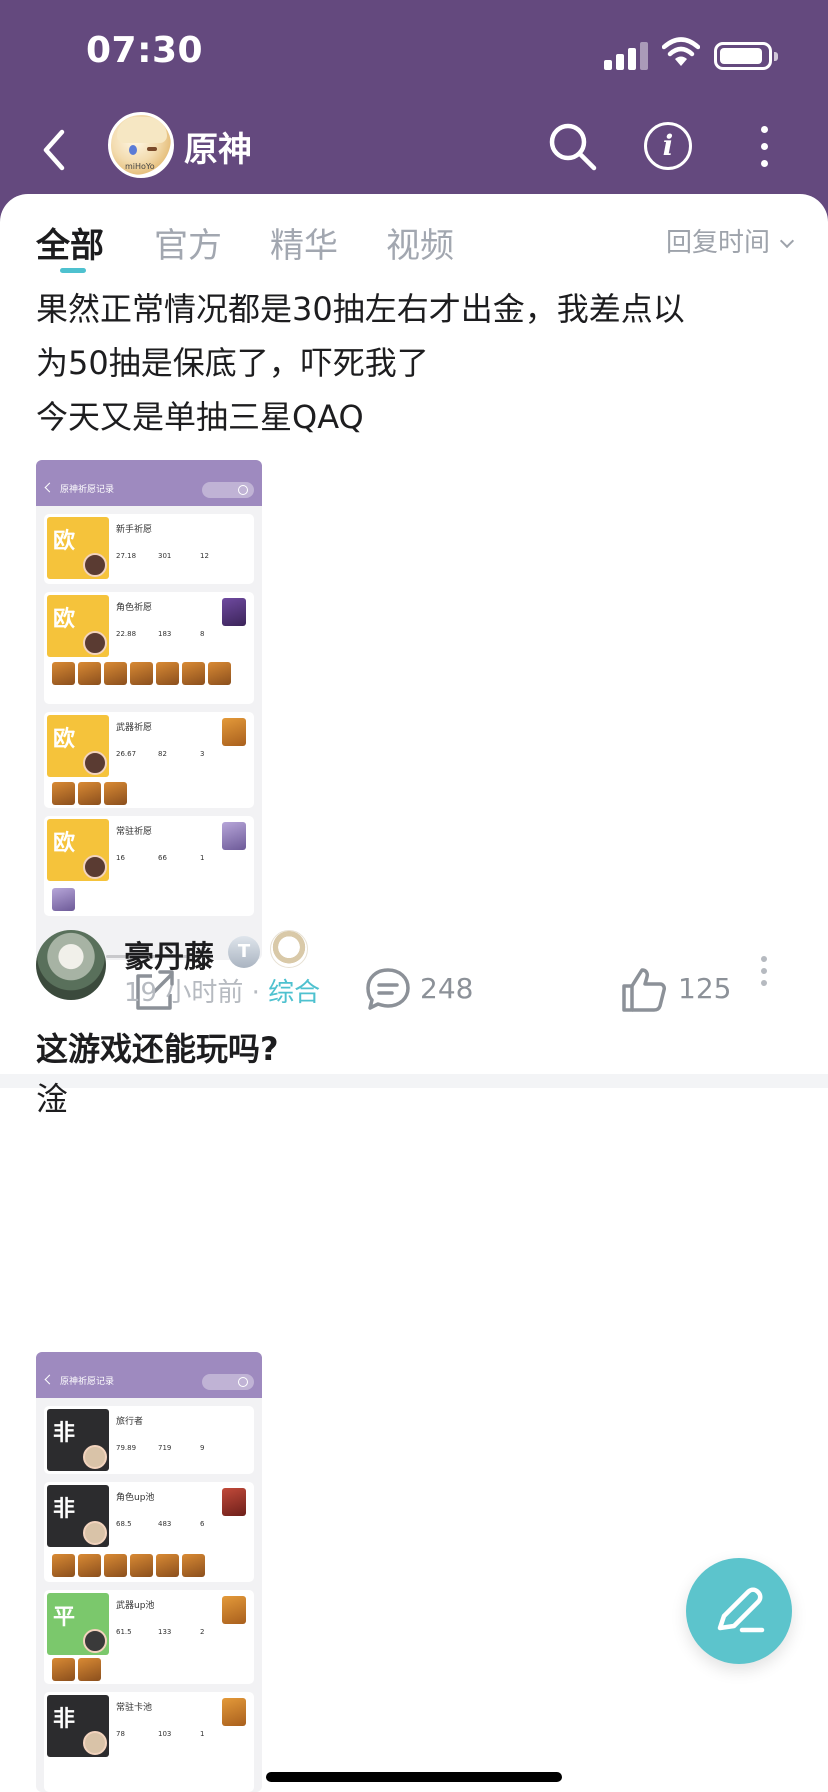  I want to click on comment-count: 248, so click(446, 988).